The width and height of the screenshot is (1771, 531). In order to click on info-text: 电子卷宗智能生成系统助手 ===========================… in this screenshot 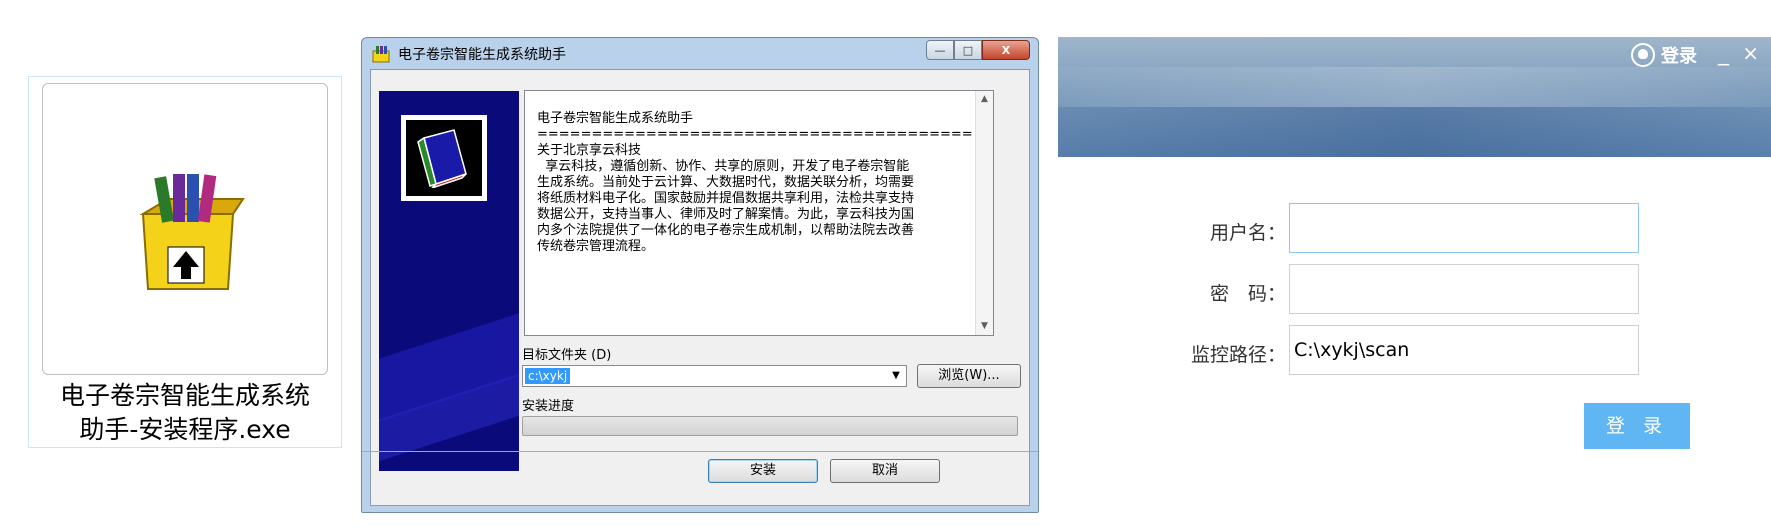, I will do `click(755, 182)`.